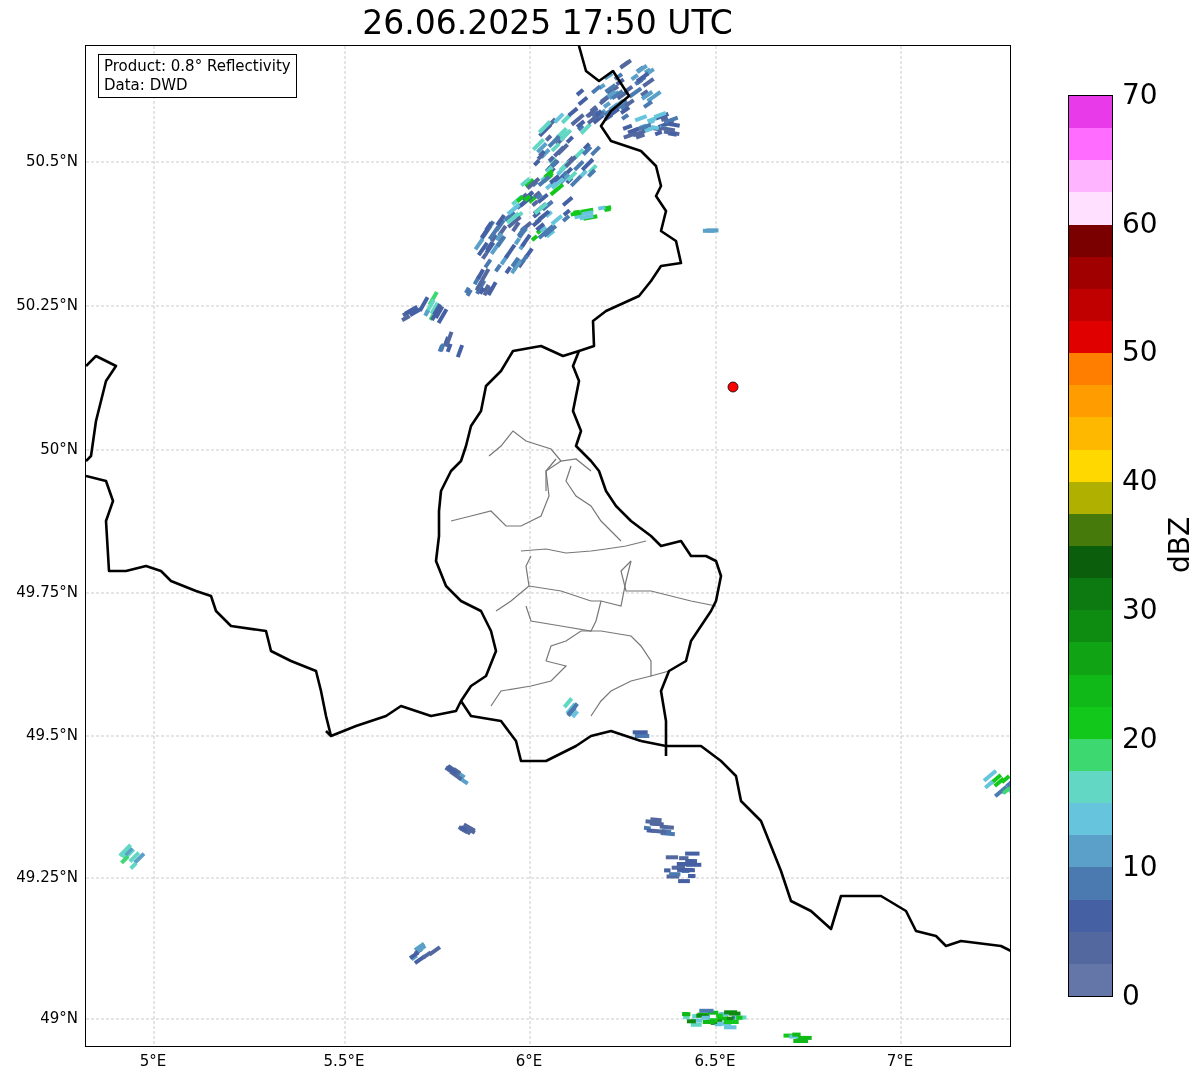 Image resolution: width=1202 pixels, height=1081 pixels. What do you see at coordinates (529, 1061) in the screenshot?
I see `longitude-label: 6°E` at bounding box center [529, 1061].